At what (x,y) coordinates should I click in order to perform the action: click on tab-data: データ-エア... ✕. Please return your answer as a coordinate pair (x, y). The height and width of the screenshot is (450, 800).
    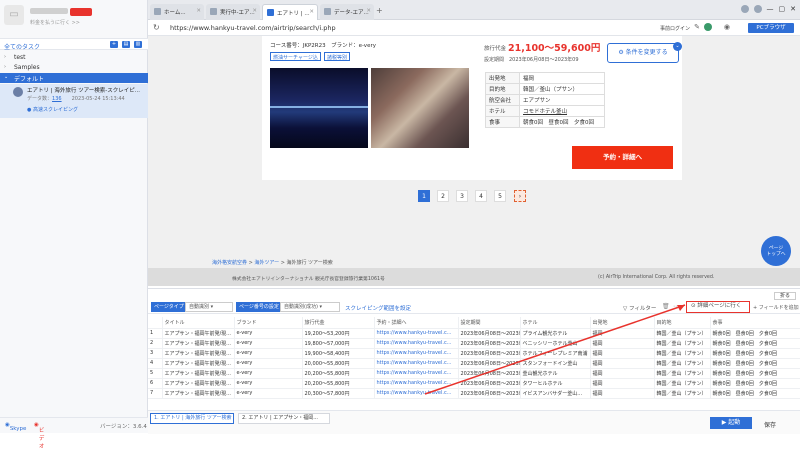
    Looking at the image, I should click on (347, 12).